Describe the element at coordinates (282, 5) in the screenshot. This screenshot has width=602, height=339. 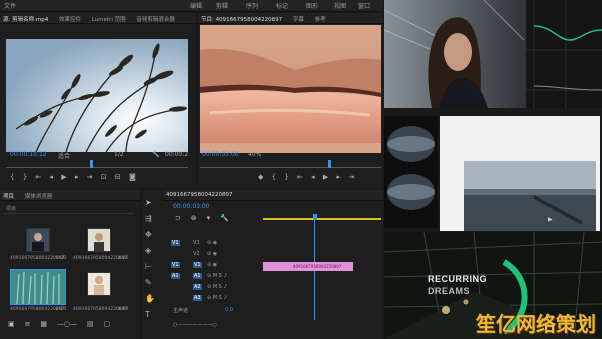
I see `menu-item-marker: 标记` at that location.